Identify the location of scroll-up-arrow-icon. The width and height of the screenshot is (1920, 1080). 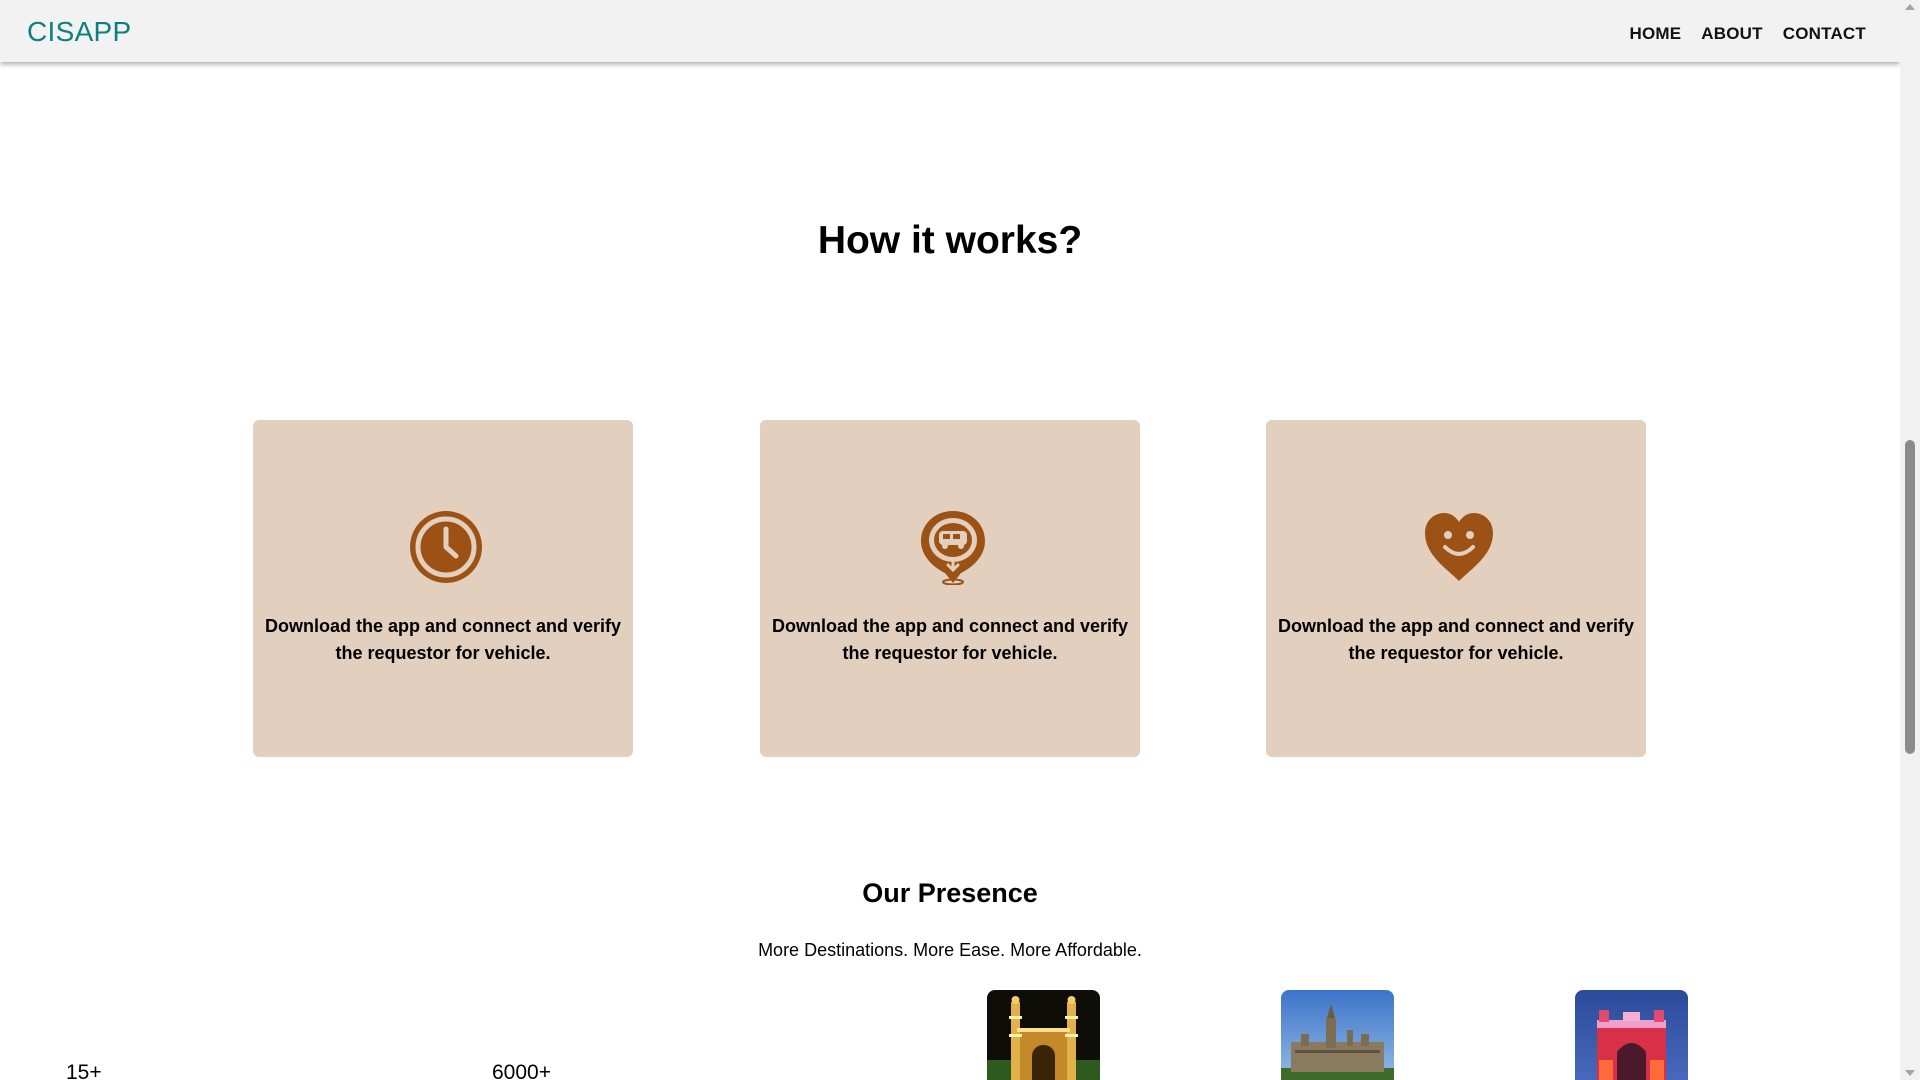
(1910, 7).